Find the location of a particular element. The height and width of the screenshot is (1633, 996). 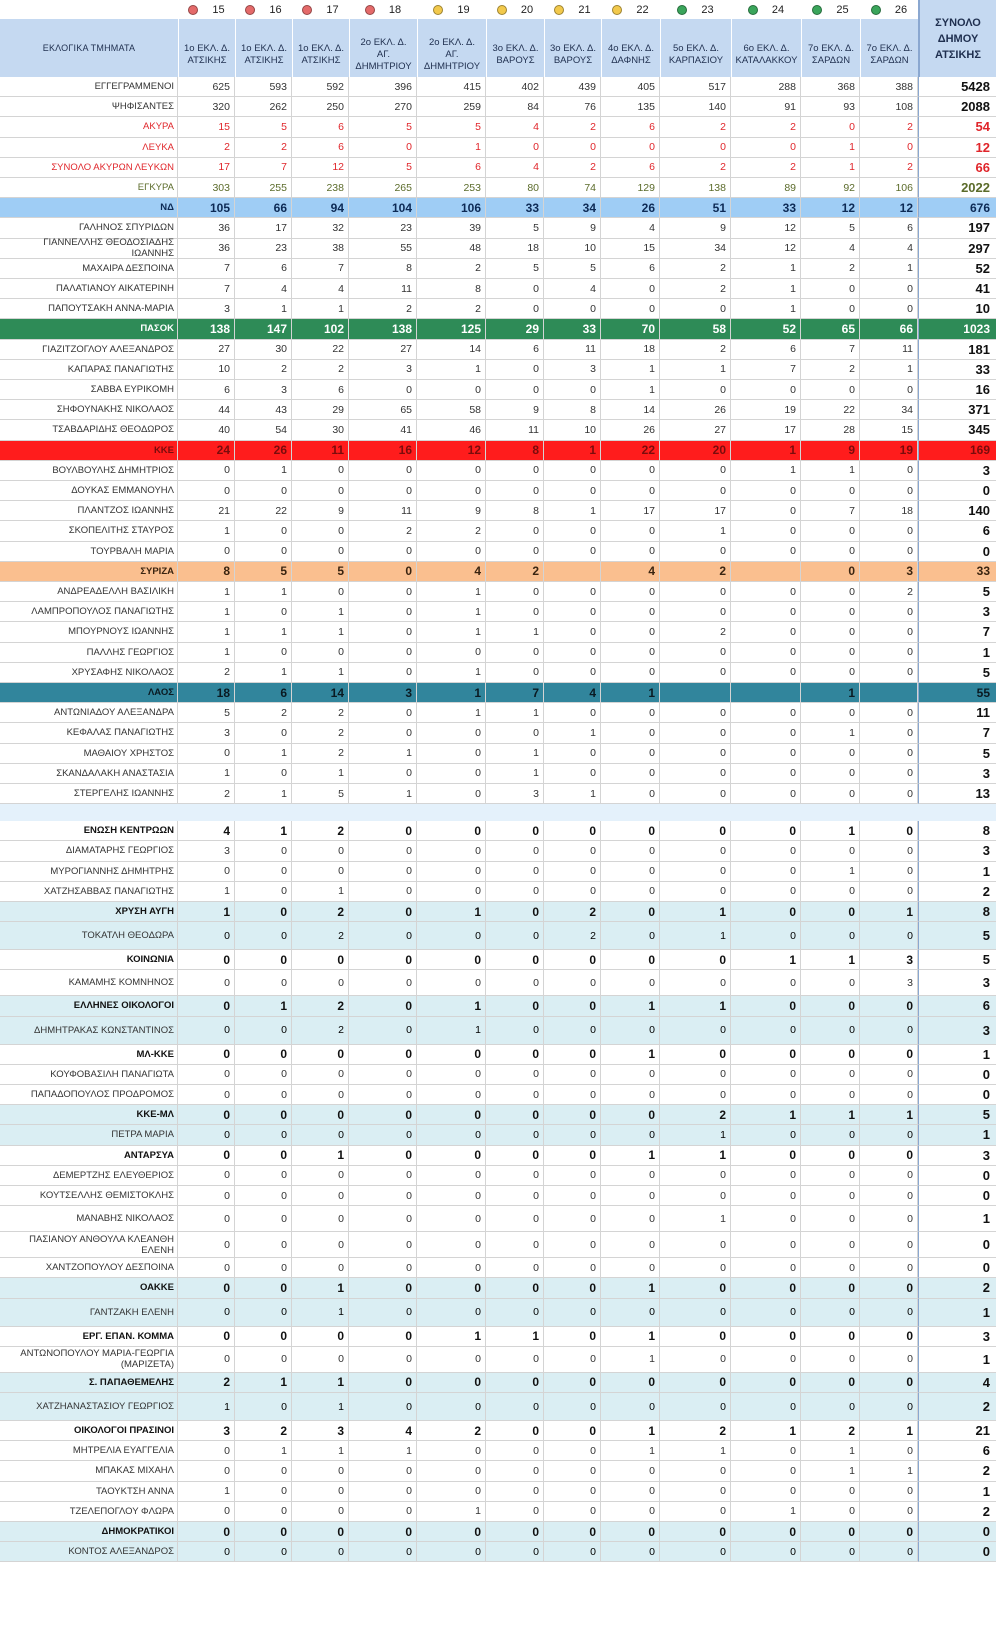

row-total: 13 is located at coordinates (957, 794).